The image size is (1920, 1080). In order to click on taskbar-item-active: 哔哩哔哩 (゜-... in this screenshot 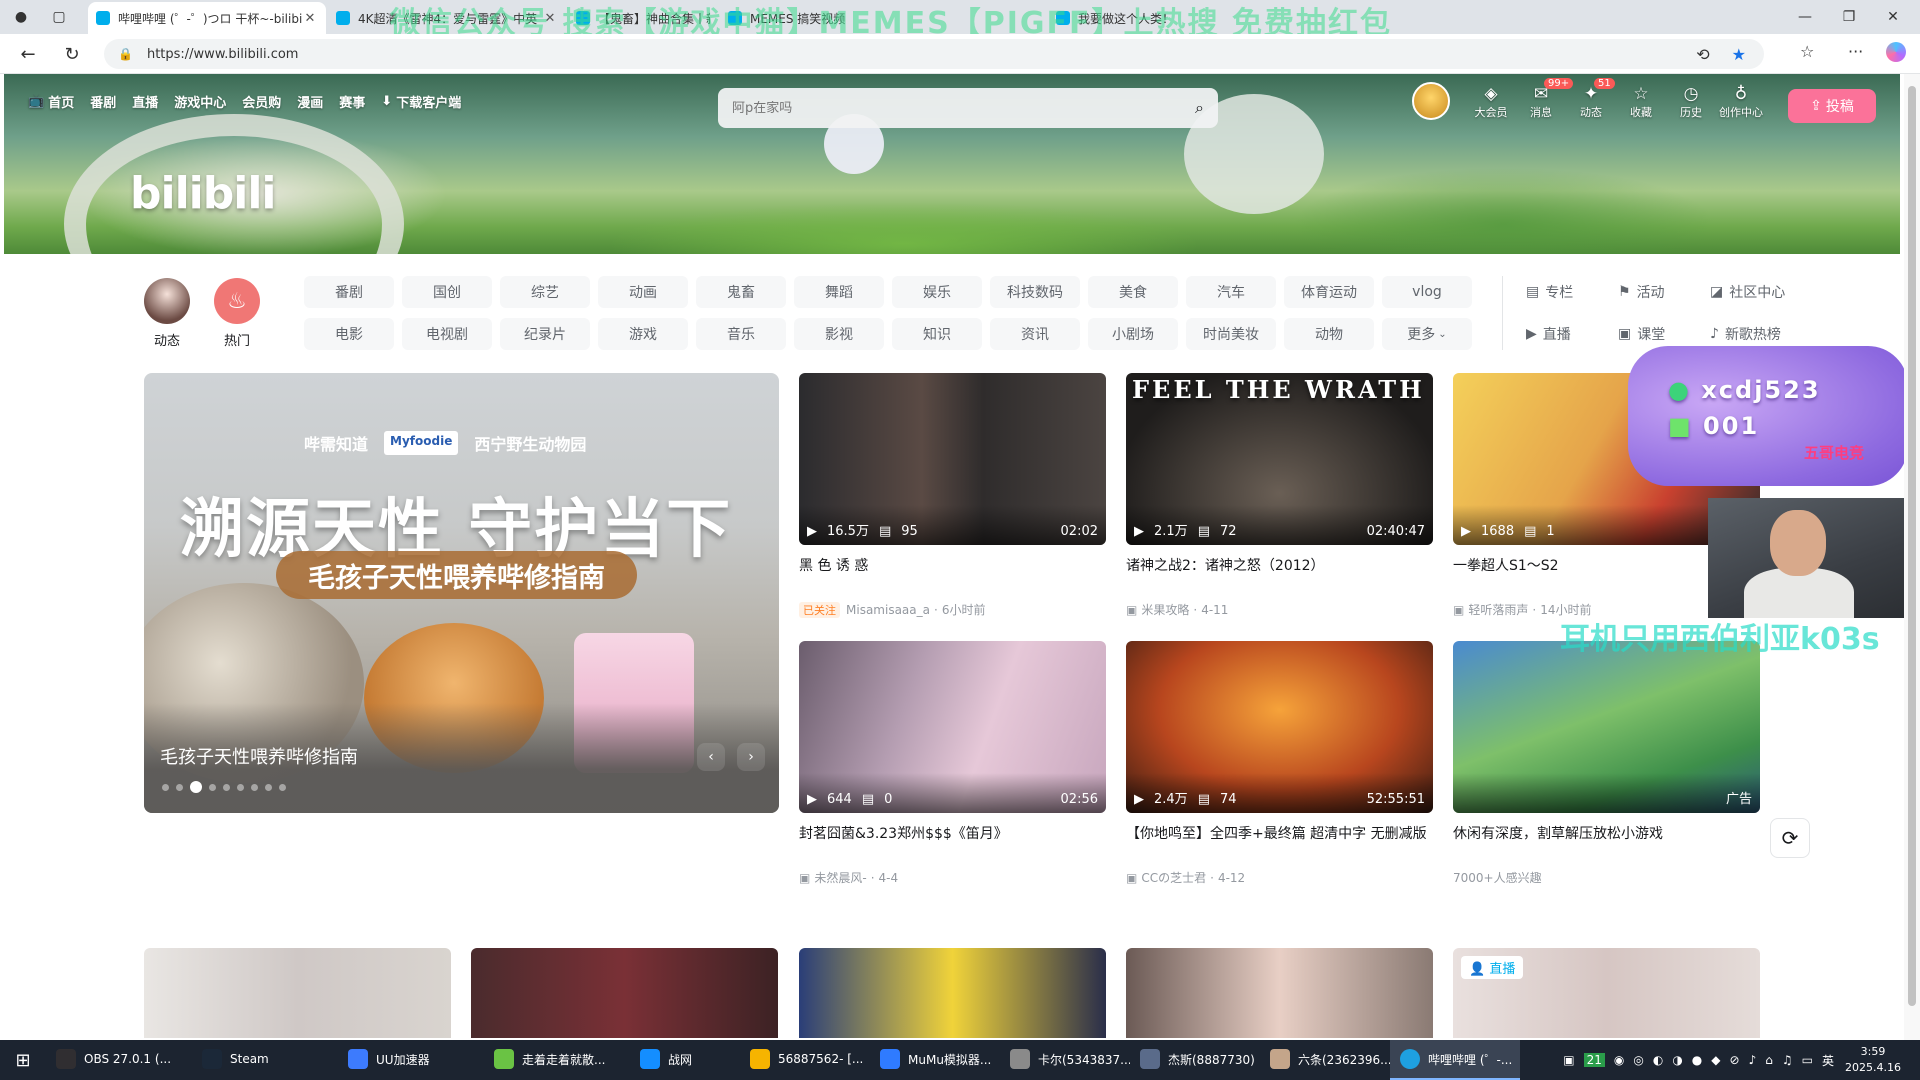, I will do `click(1455, 1060)`.